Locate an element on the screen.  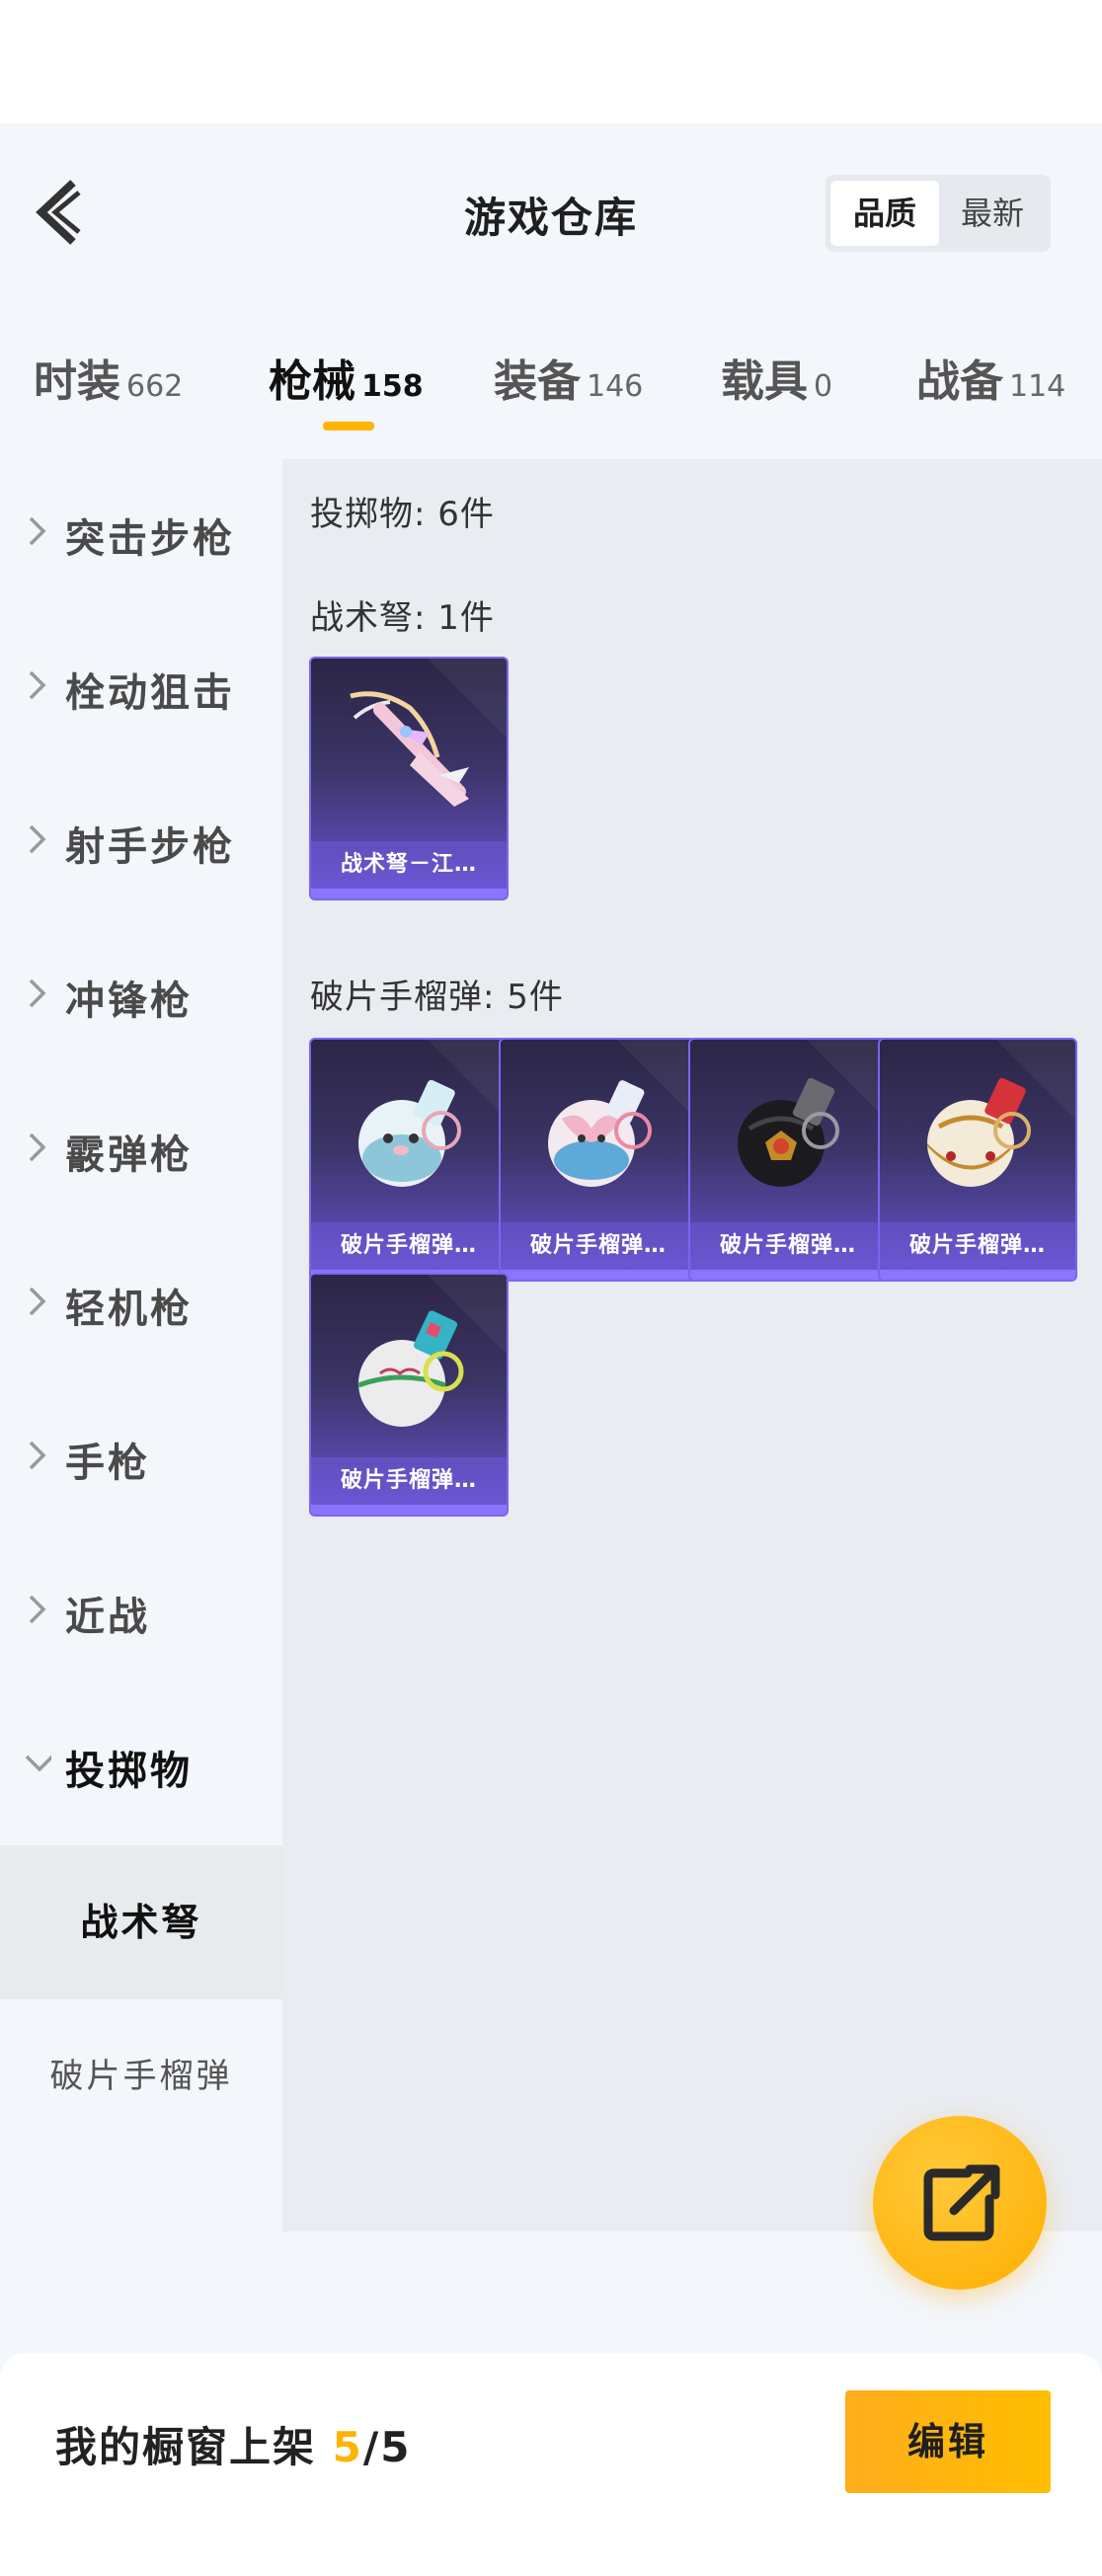
sidebar-subitem-frag-grenade: 破片手榴弹 is located at coordinates (141, 2076).